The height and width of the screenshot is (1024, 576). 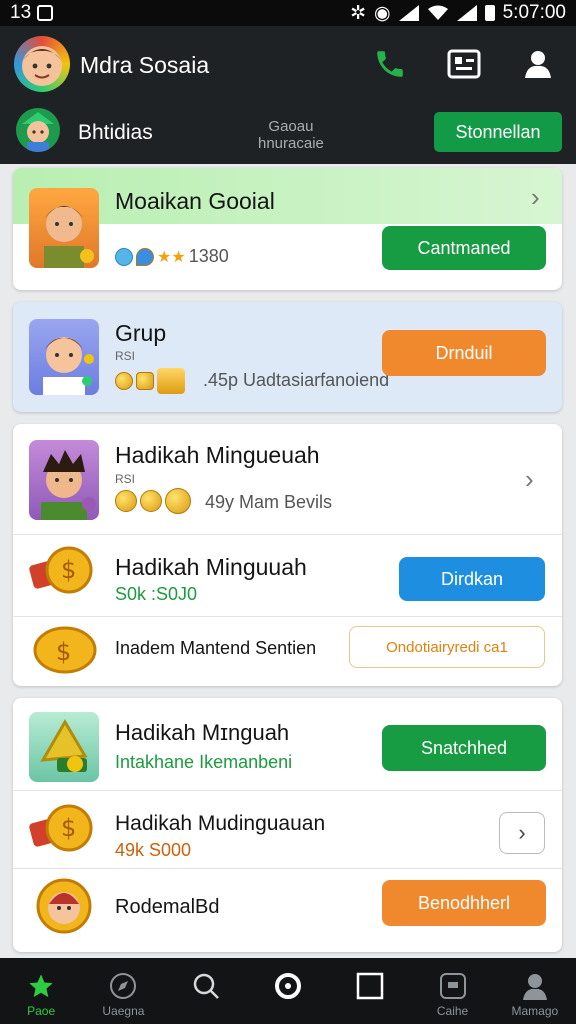 What do you see at coordinates (472, 579) in the screenshot?
I see `row-action-button: Dirdkan` at bounding box center [472, 579].